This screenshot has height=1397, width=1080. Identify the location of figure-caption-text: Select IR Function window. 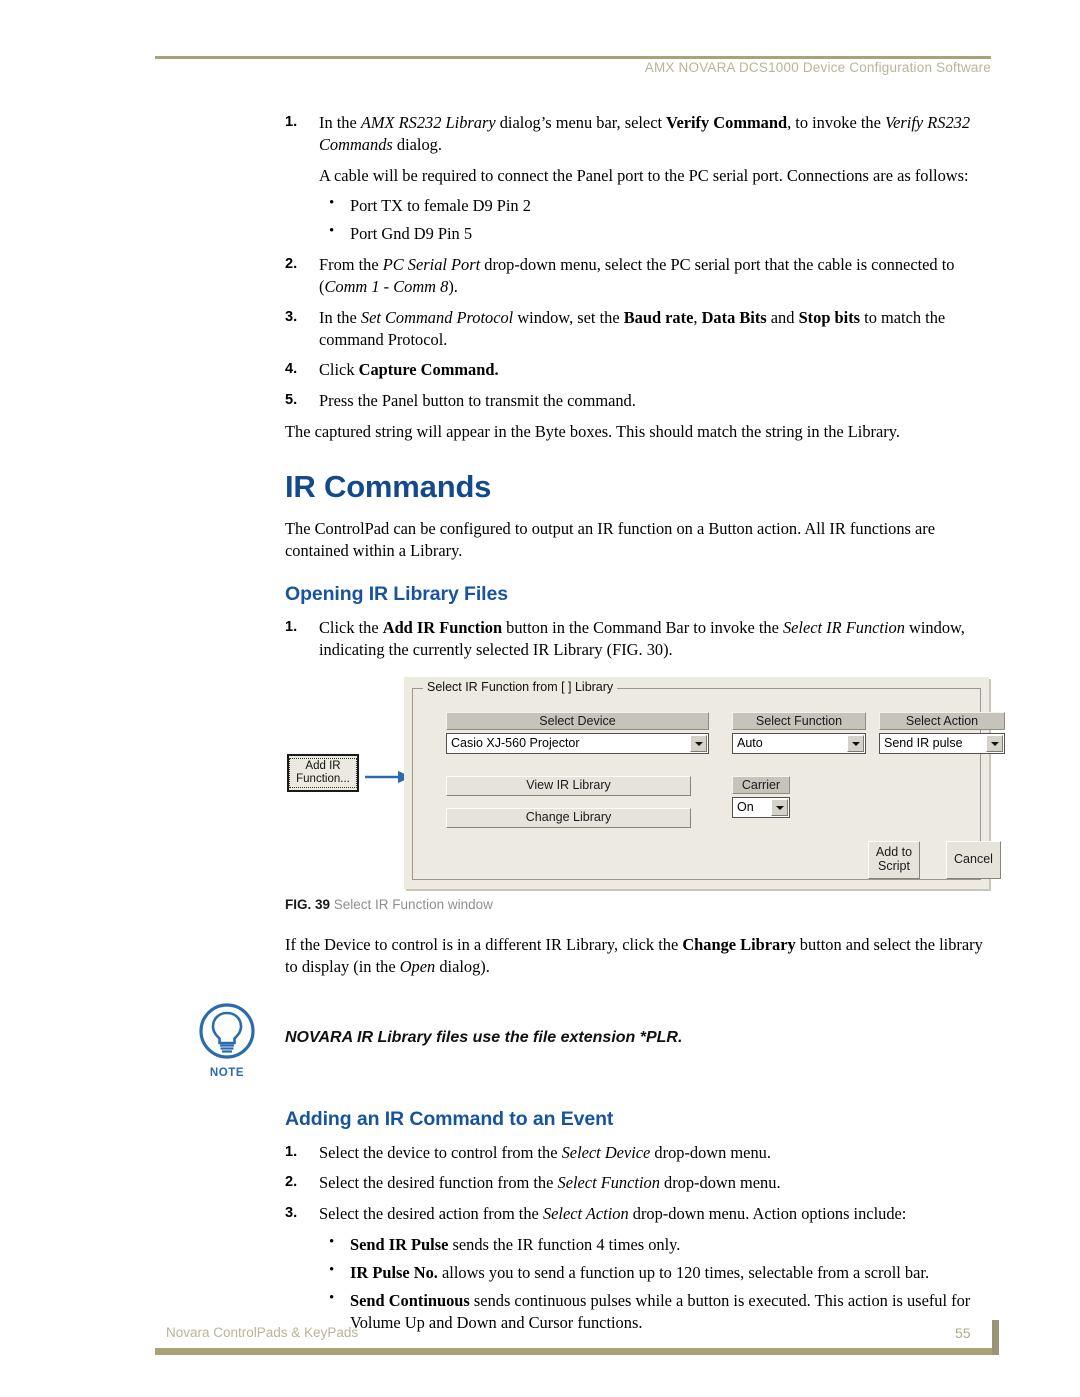
(413, 904).